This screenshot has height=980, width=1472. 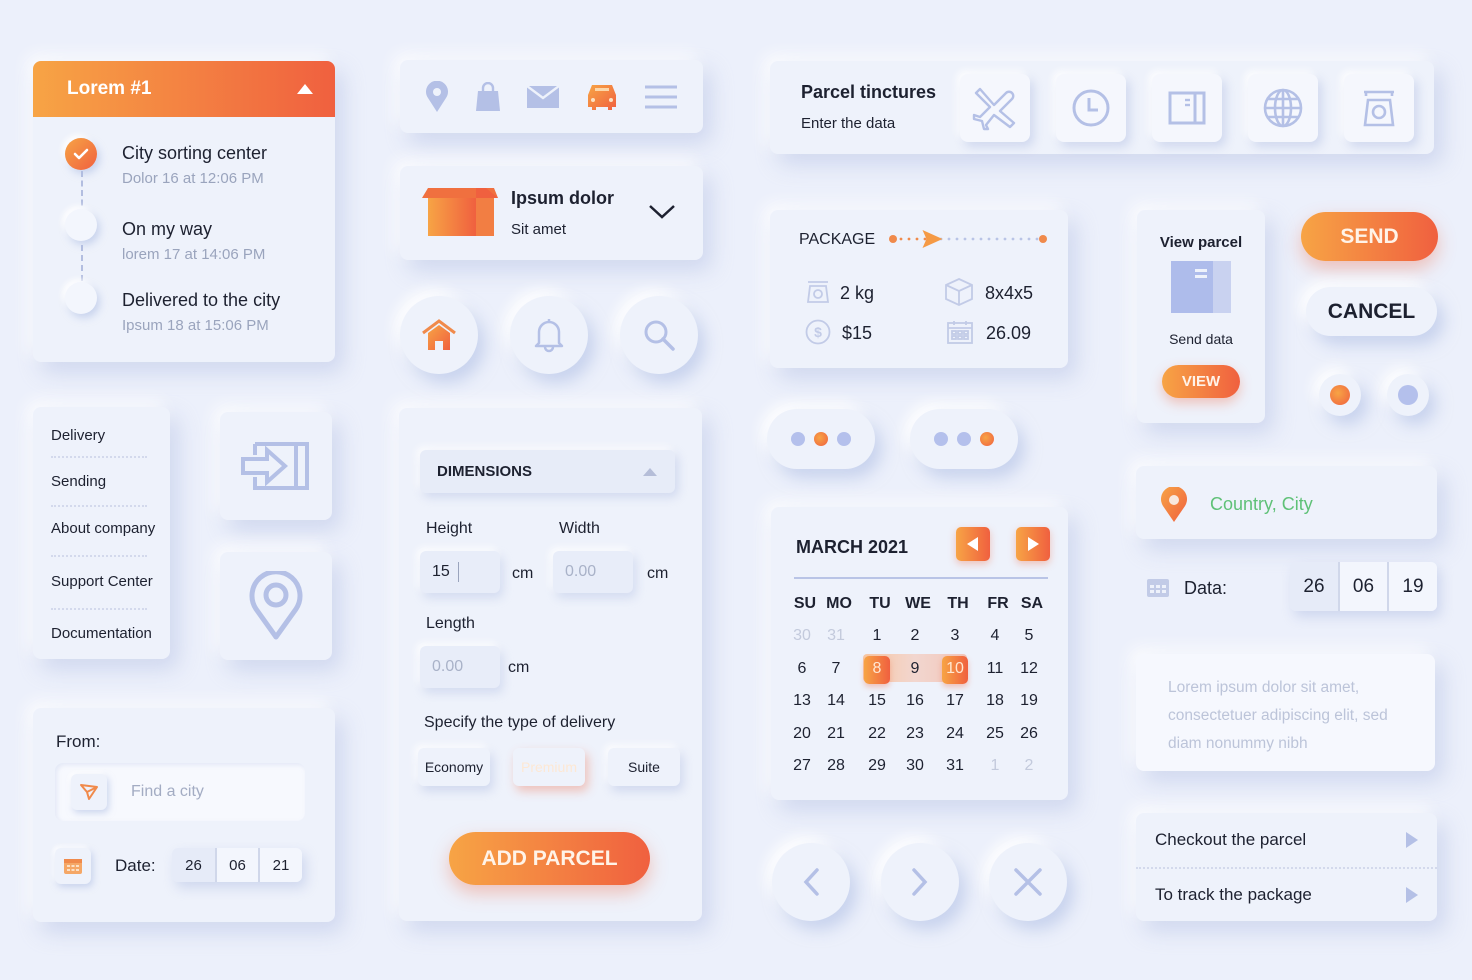 I want to click on date-year: 19, so click(x=1412, y=586).